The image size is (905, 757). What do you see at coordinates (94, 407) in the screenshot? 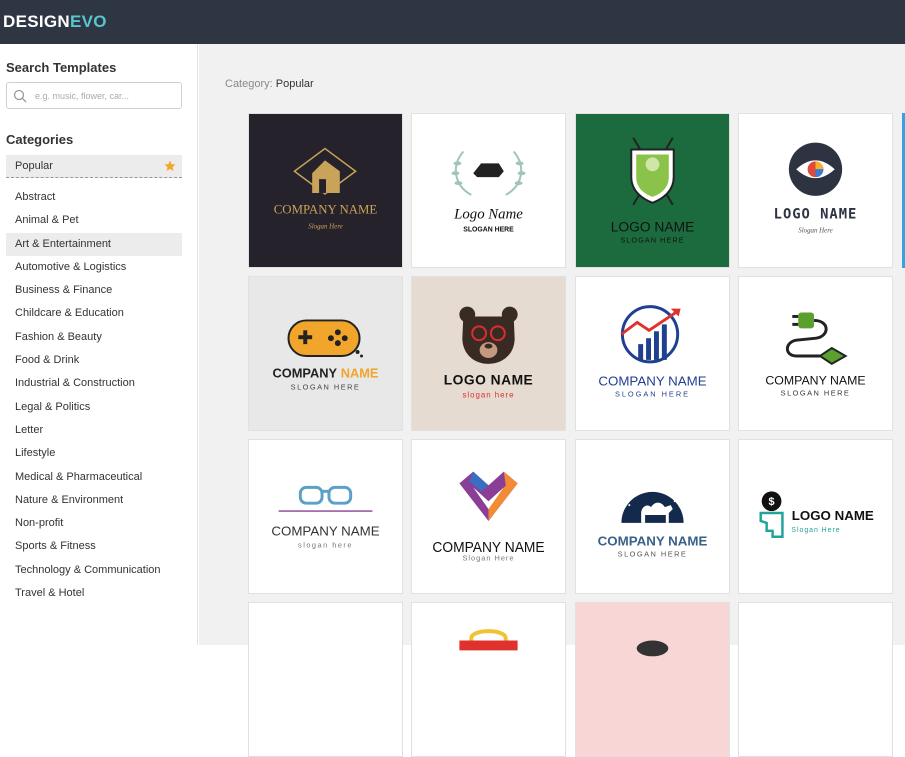
I see `category-item: Legal & Politics` at bounding box center [94, 407].